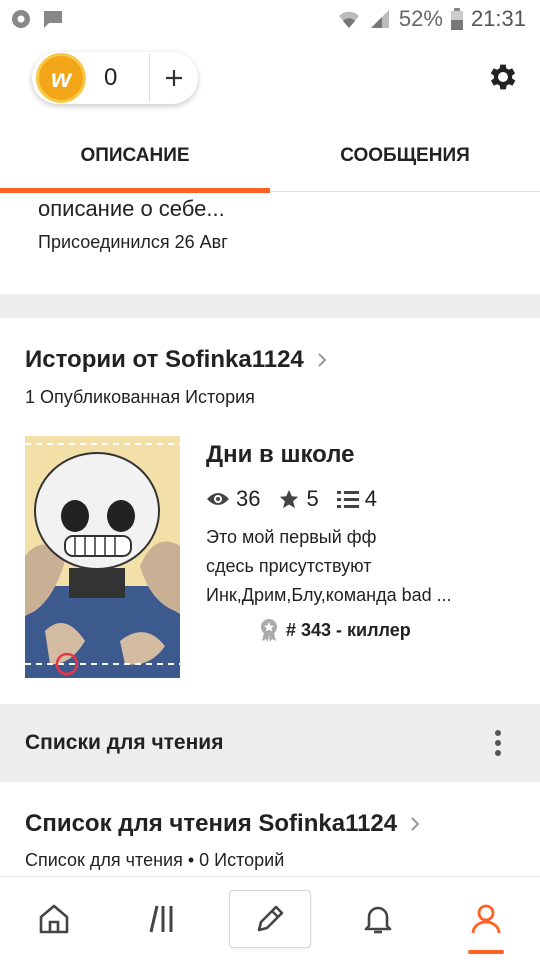 This screenshot has height=960, width=540. What do you see at coordinates (102, 557) in the screenshot?
I see `story-cover-image` at bounding box center [102, 557].